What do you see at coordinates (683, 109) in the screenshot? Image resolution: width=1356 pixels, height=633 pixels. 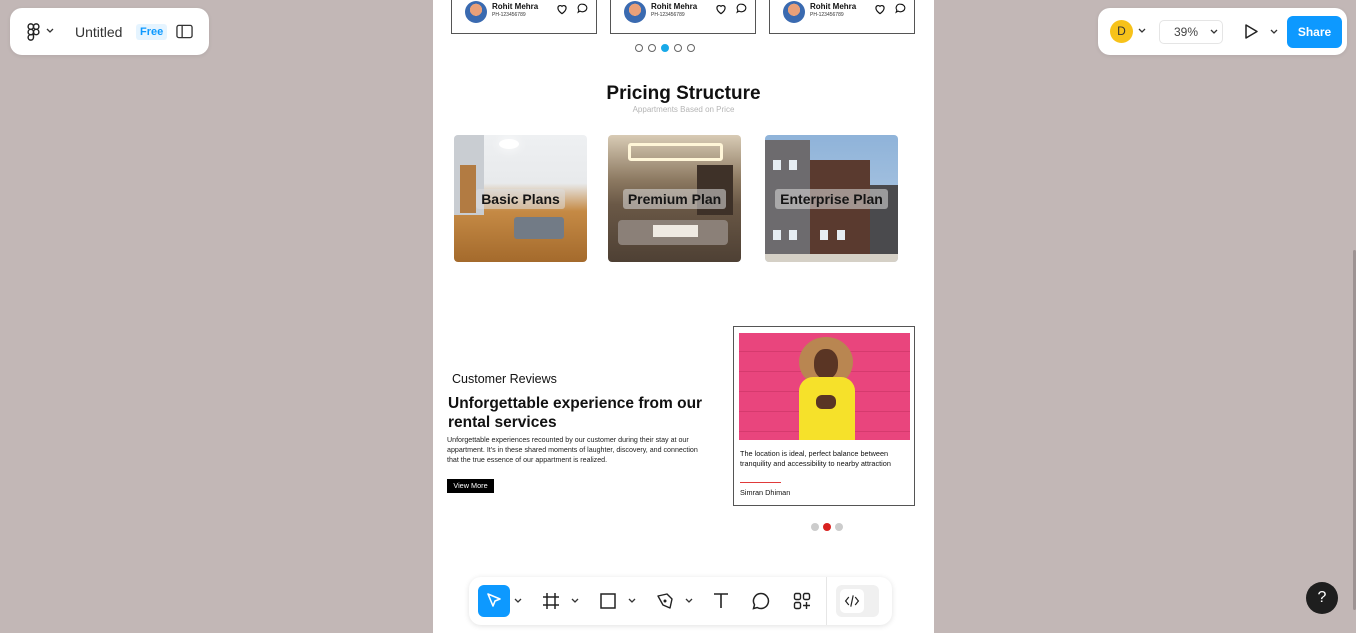 I see `pricing-subtitle: Appartments Based on Price` at bounding box center [683, 109].